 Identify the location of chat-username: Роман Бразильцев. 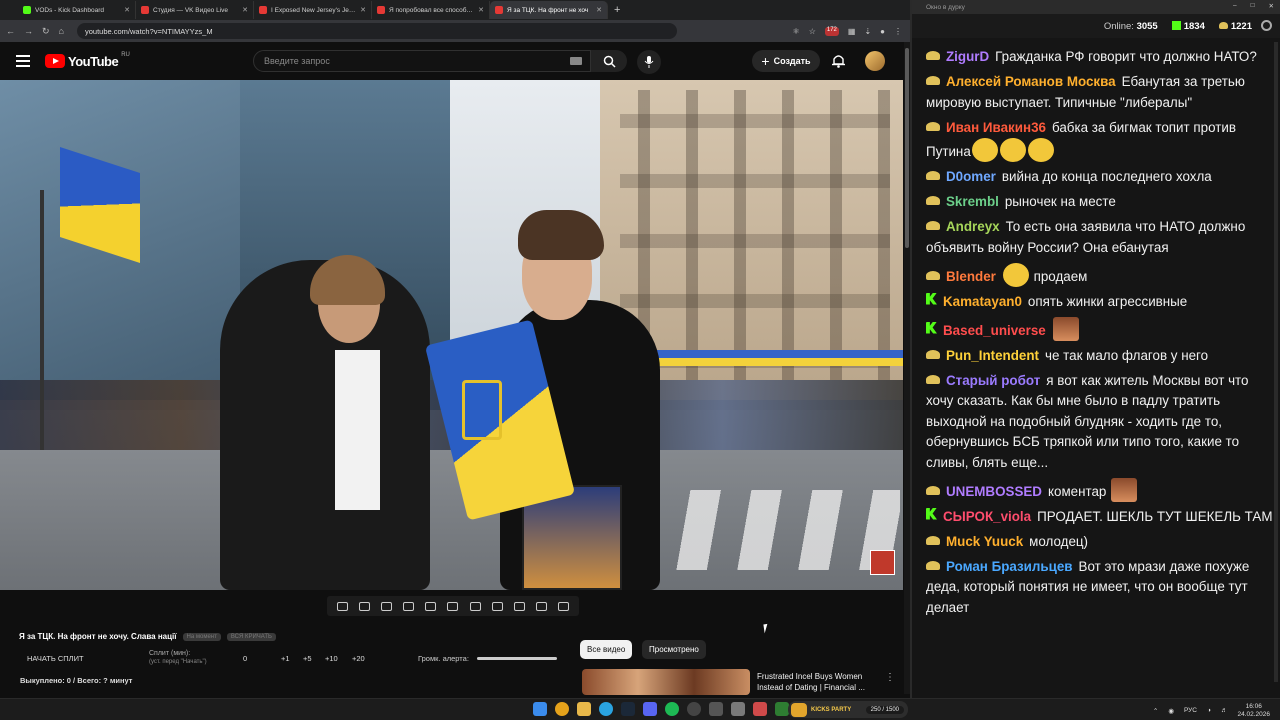
(1009, 566).